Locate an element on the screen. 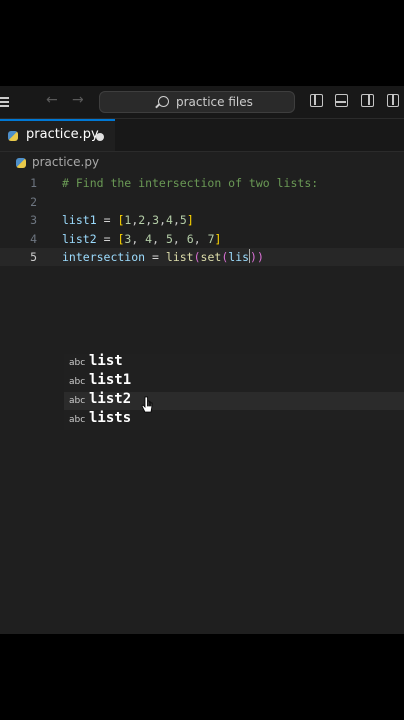 This screenshot has width=404, height=720. code-line: 1 # Find the intersection of two lists: is located at coordinates (202, 183).